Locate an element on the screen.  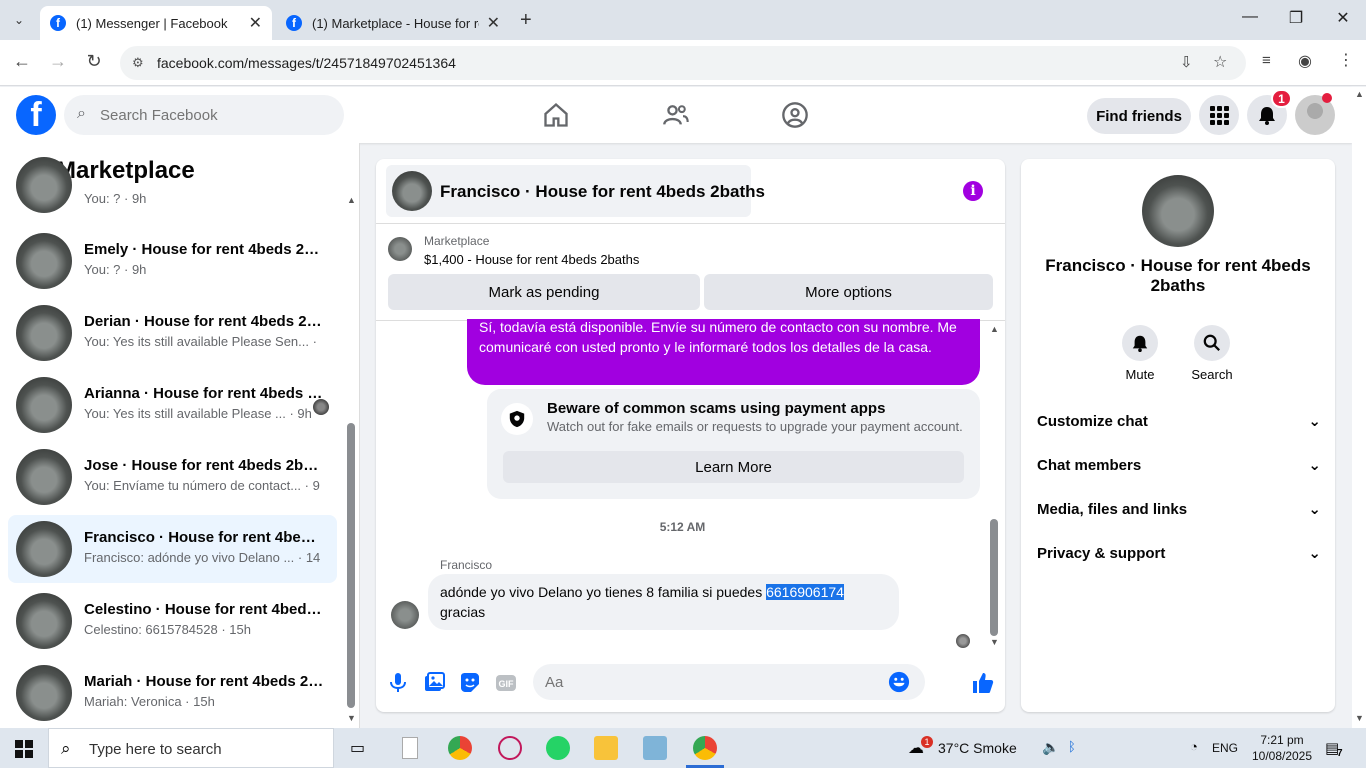
sidebar-scrollbar is located at coordinates (351, 565).